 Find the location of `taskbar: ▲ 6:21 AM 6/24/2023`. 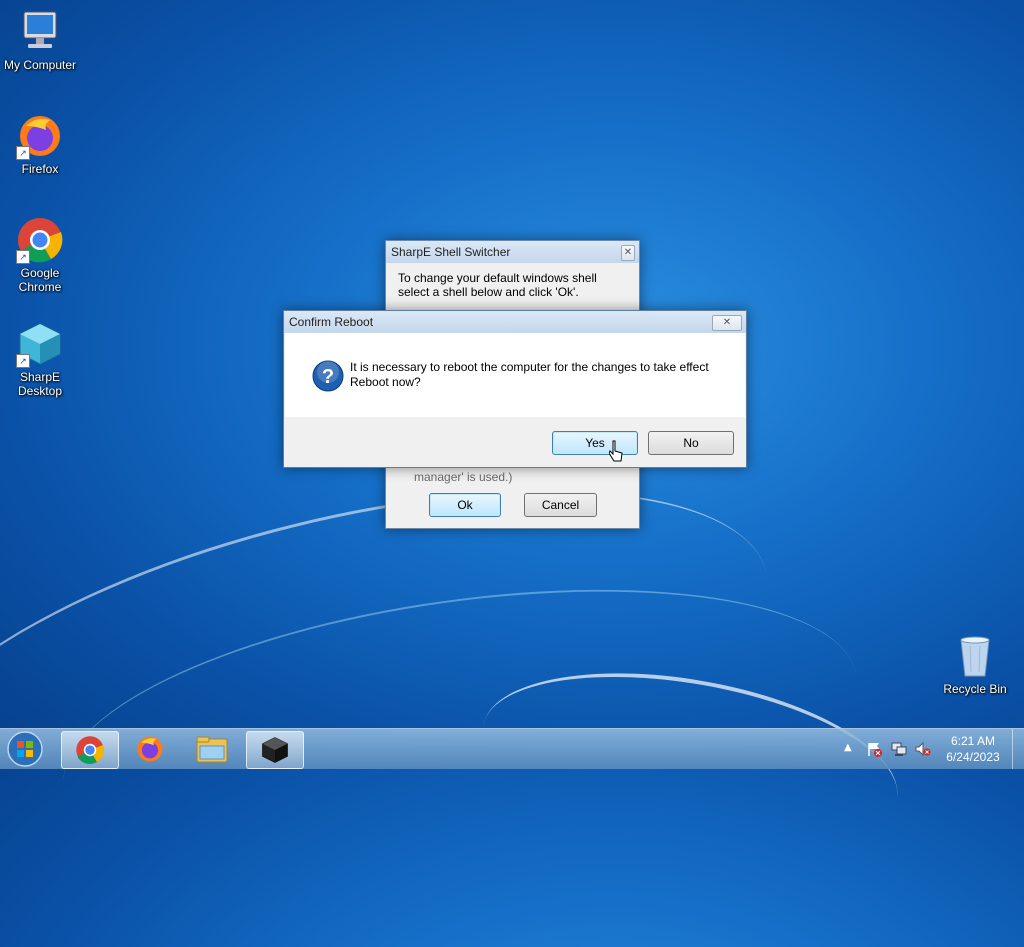

taskbar: ▲ 6:21 AM 6/24/2023 is located at coordinates (512, 748).